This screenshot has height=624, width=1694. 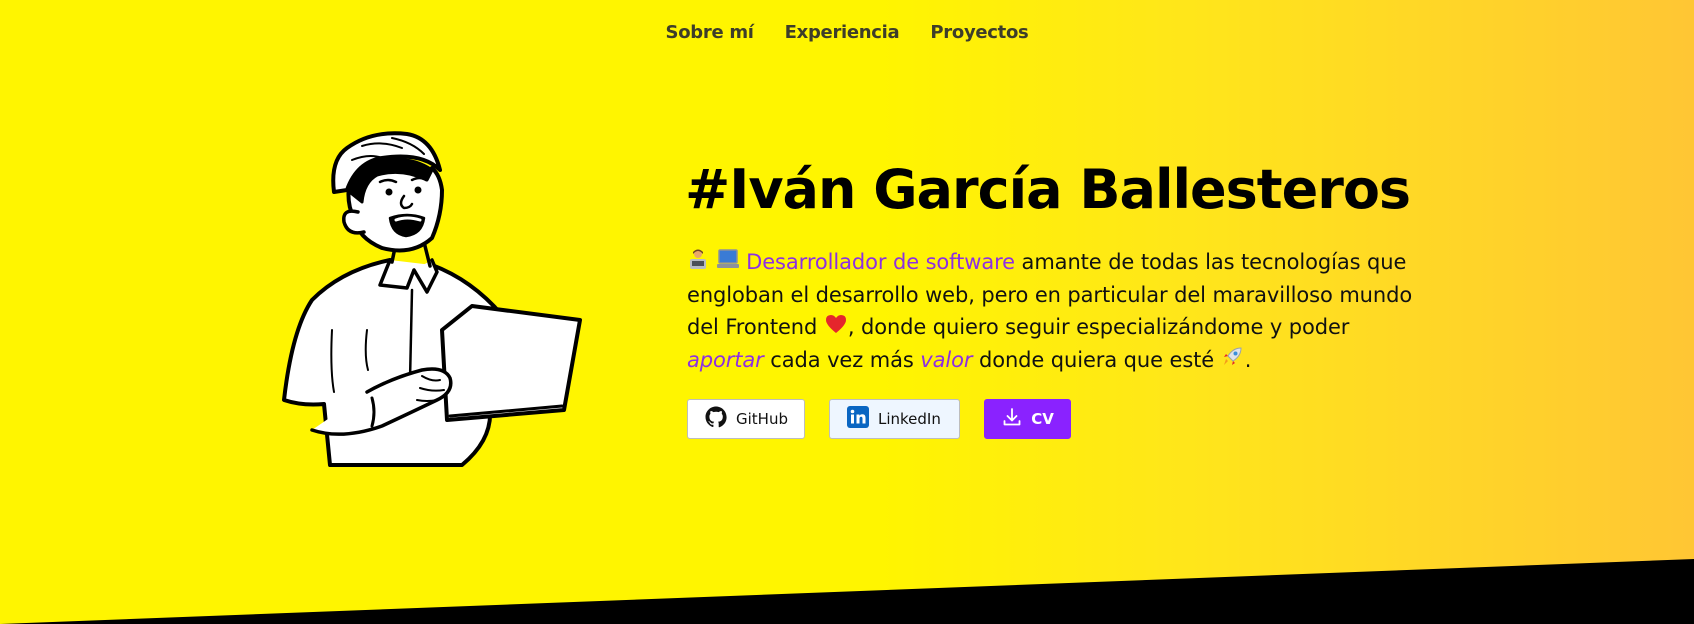 I want to click on top-nav: Sobre mí Experiencia Proyectos, so click(x=847, y=32).